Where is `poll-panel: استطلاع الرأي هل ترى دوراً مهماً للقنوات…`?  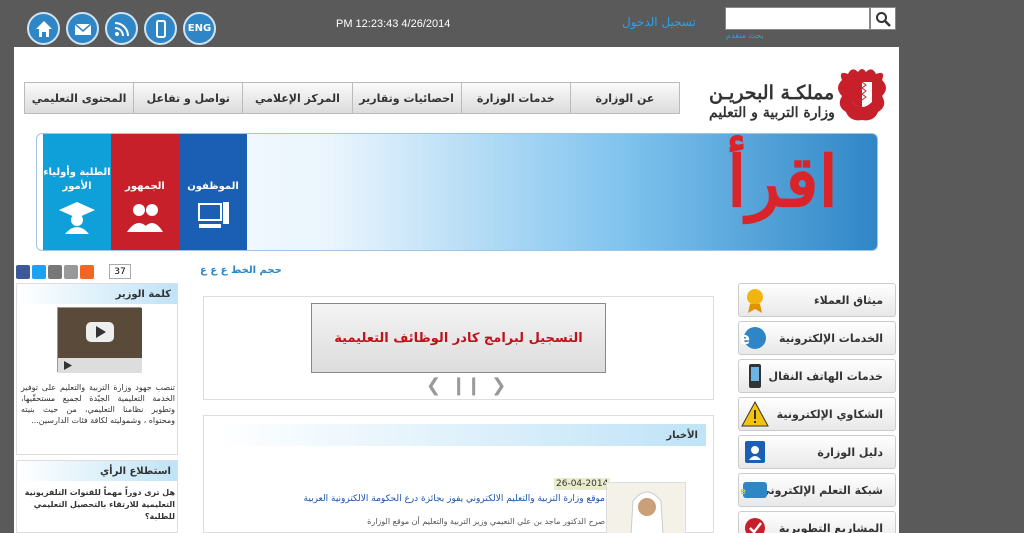
poll-panel: استطلاع الرأي هل ترى دوراً مهماً للقنوات… is located at coordinates (97, 496).